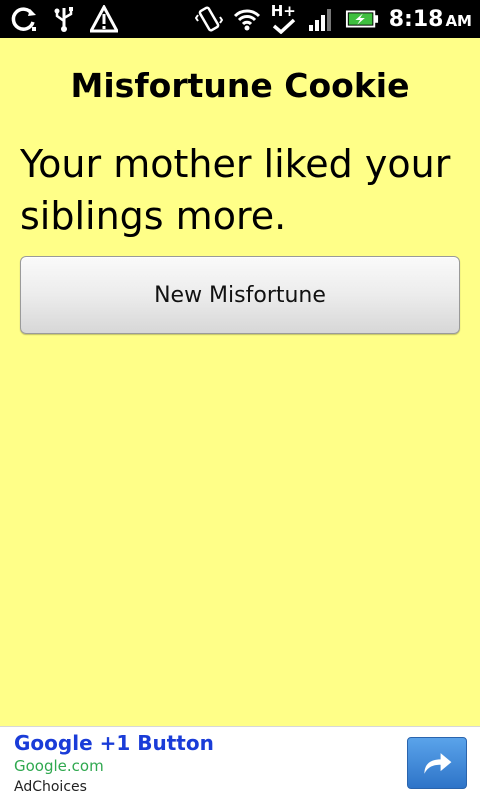 The width and height of the screenshot is (480, 800). I want to click on status-bar-left, so click(64, 19).